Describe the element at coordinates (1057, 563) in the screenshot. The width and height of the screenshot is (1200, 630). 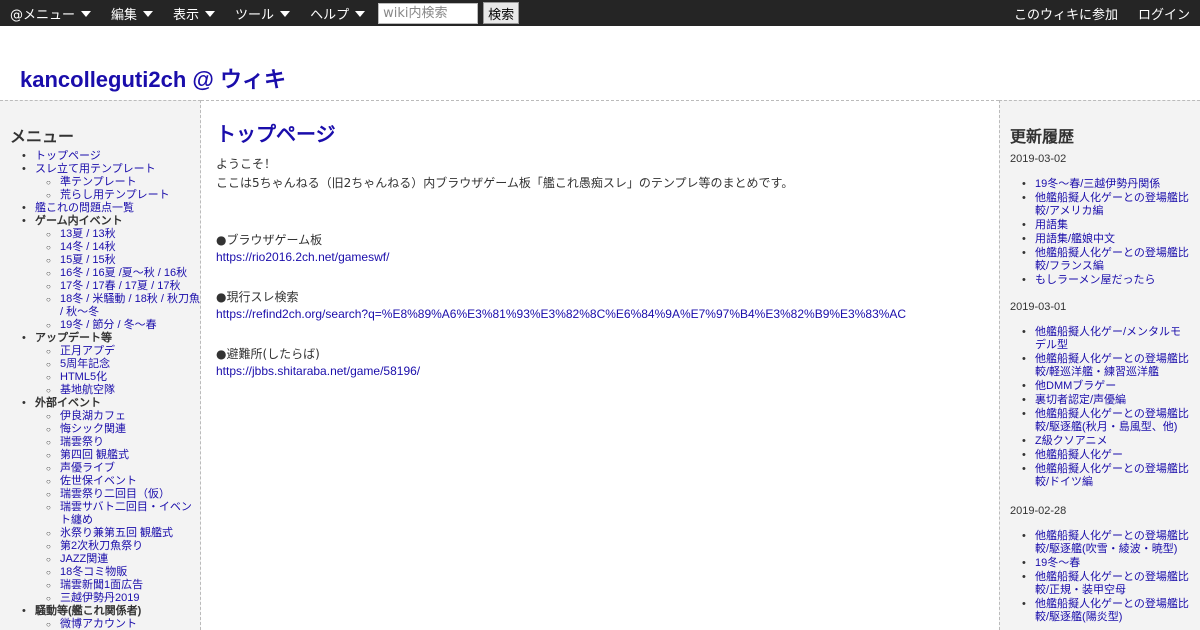
I see `history-link: 19冬〜春` at that location.